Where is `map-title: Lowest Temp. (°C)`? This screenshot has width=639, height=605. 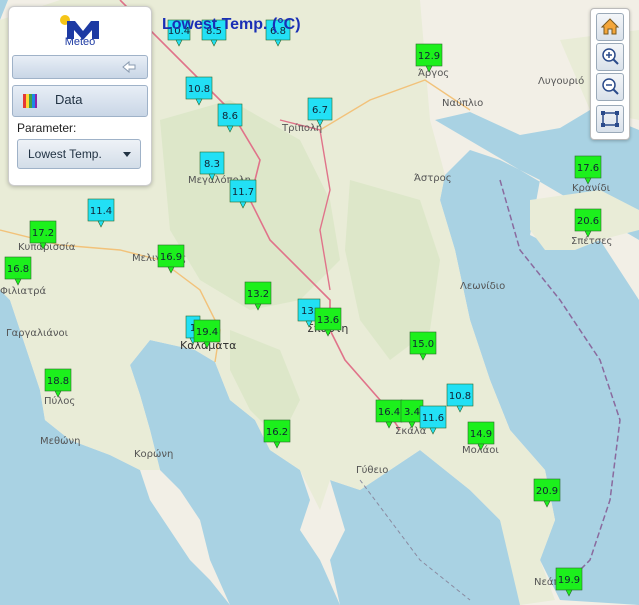
map-title: Lowest Temp. (°C) is located at coordinates (231, 24).